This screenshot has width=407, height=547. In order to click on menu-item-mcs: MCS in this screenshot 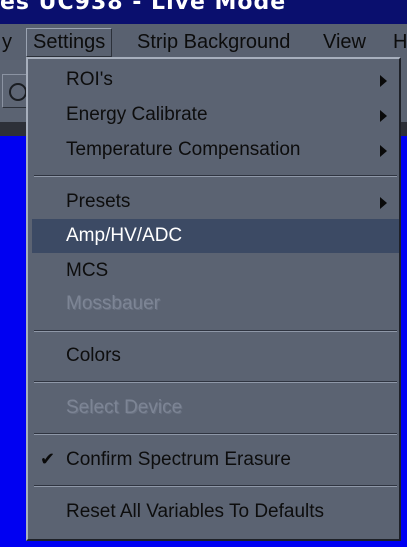, I will do `click(215, 271)`.